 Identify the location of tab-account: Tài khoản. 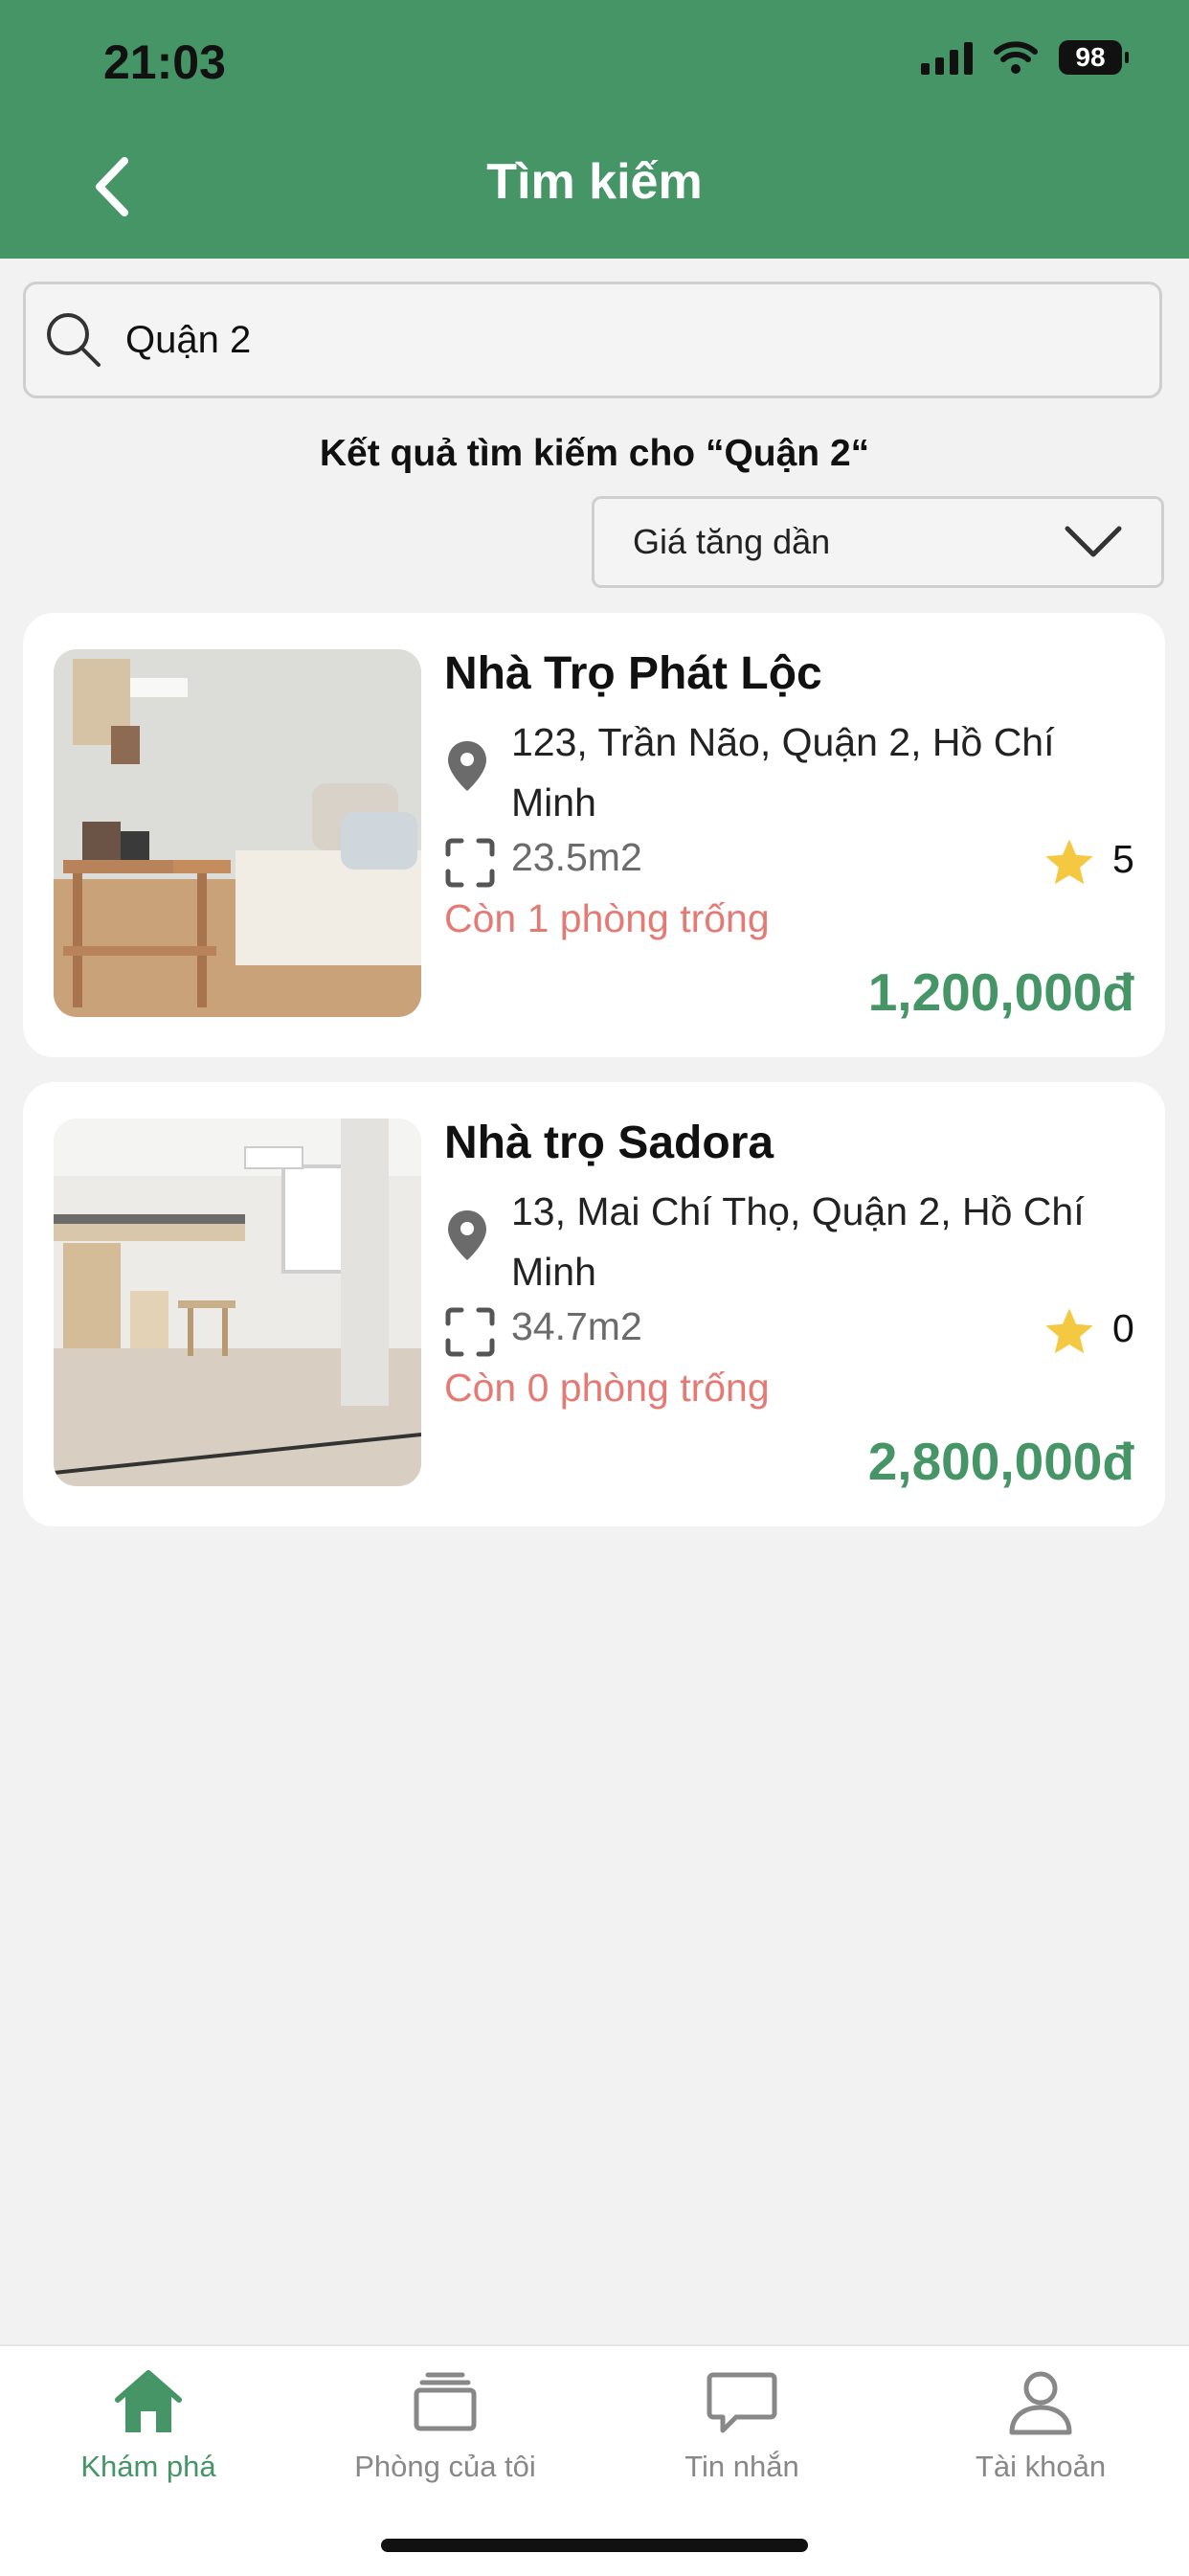
(1040, 2415).